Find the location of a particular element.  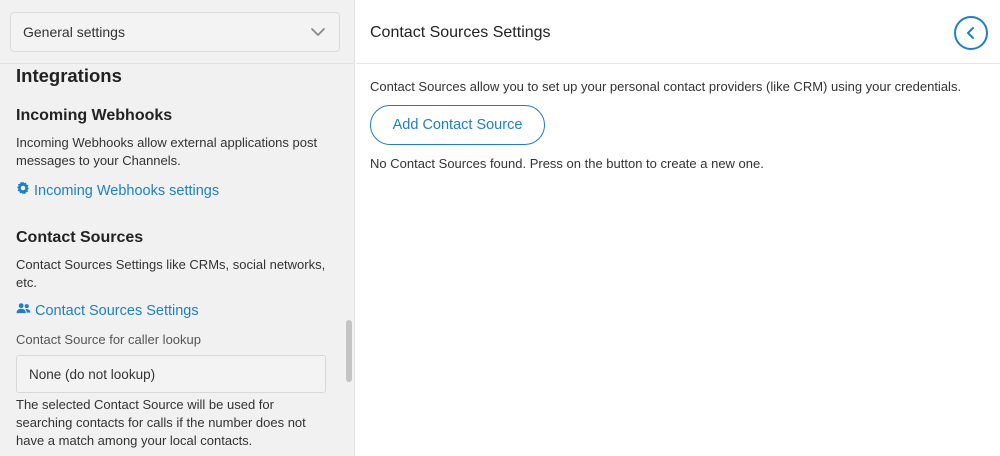

gear-icon is located at coordinates (23, 191).